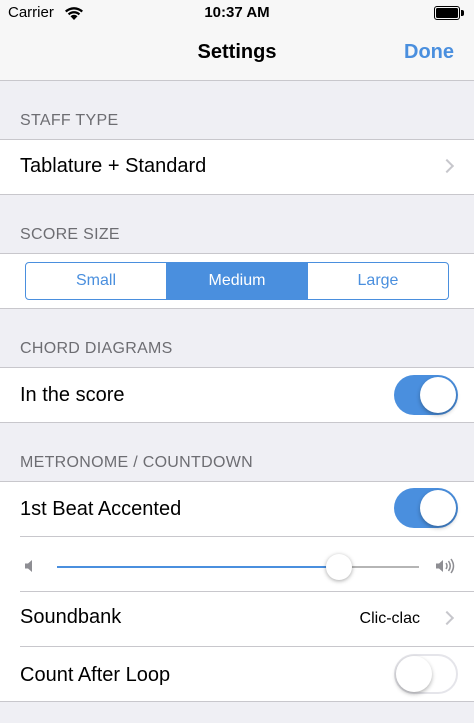 The image size is (474, 723). What do you see at coordinates (426, 395) in the screenshot?
I see `in-score-toggle` at bounding box center [426, 395].